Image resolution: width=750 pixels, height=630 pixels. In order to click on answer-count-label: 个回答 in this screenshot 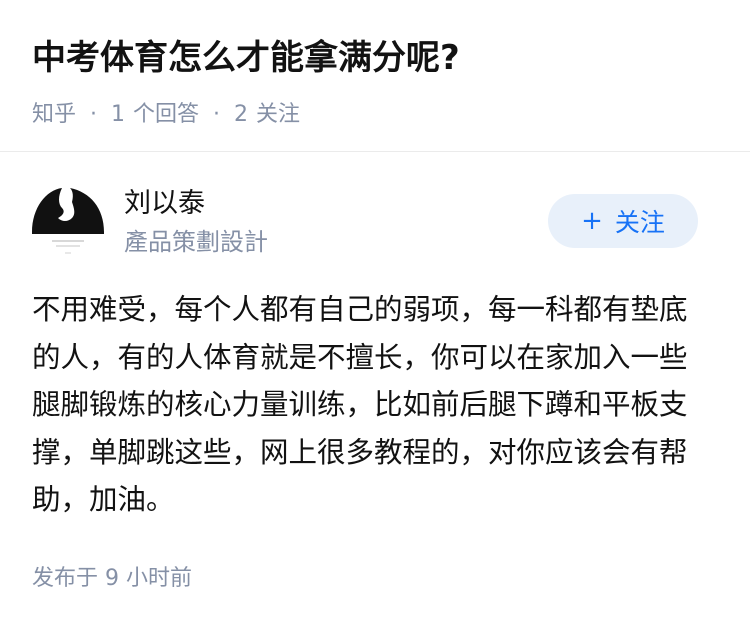, I will do `click(166, 114)`.